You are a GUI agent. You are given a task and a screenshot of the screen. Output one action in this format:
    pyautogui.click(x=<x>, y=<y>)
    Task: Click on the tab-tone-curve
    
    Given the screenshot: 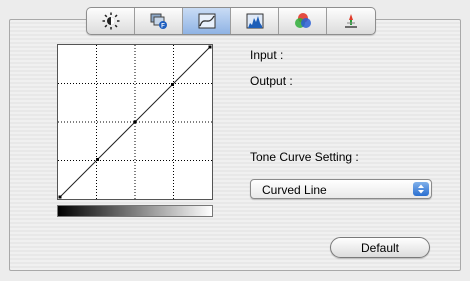 What is the action you would take?
    pyautogui.click(x=207, y=21)
    